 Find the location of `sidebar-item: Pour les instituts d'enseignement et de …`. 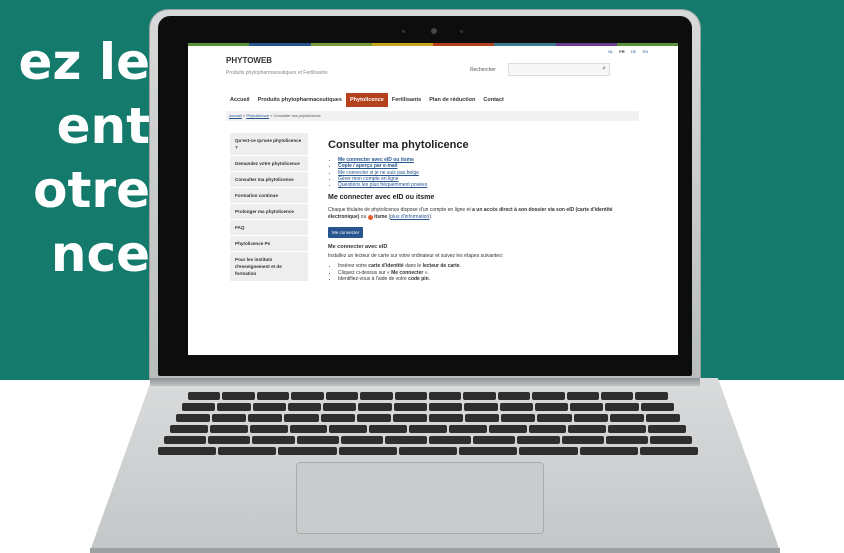

sidebar-item: Pour les instituts d'enseignement et de … is located at coordinates (269, 267).